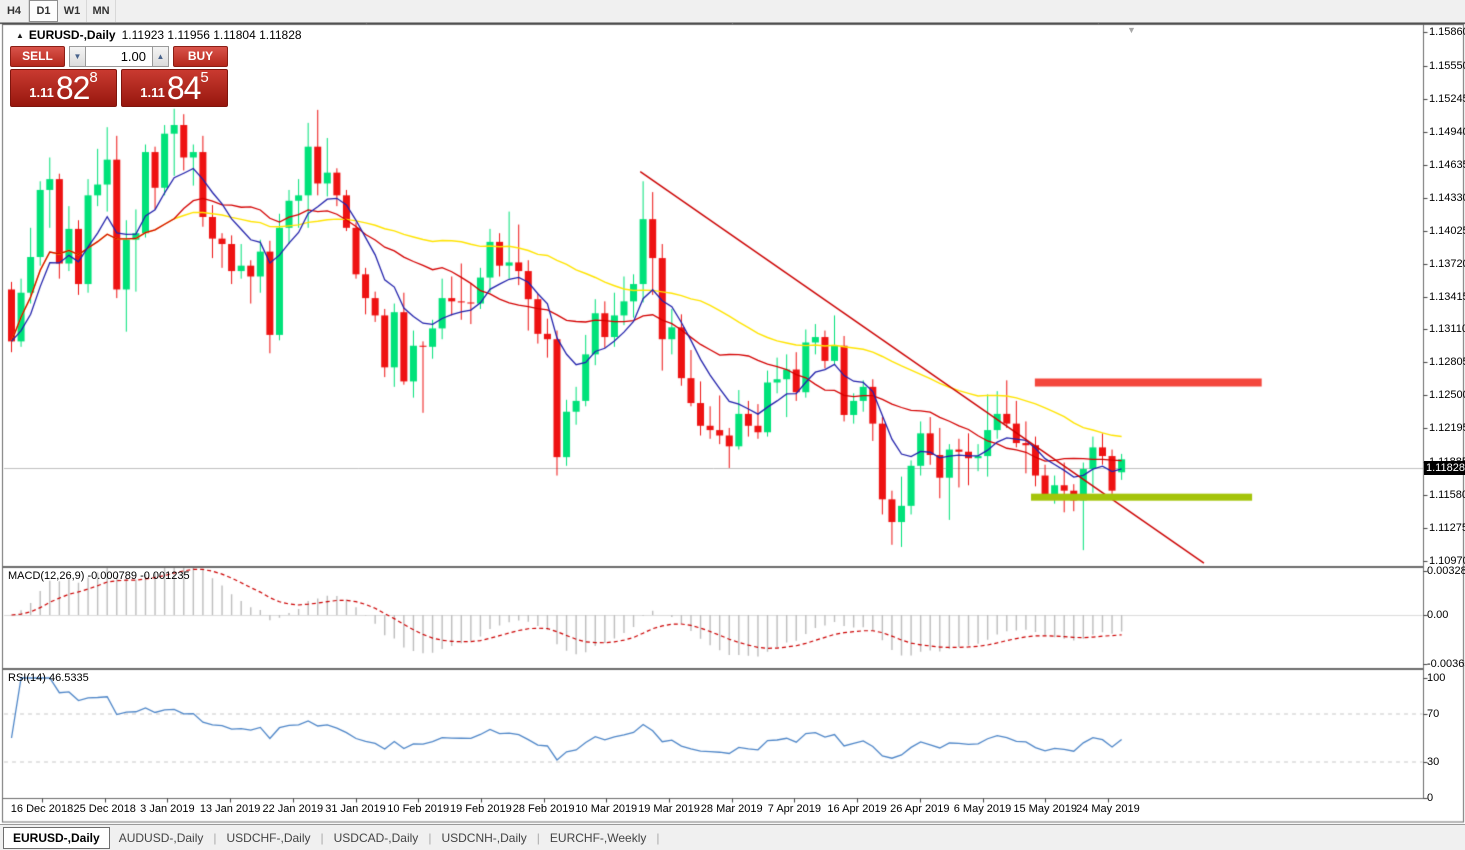  What do you see at coordinates (982, 809) in the screenshot?
I see `date-axis-label: 6 May 2019` at bounding box center [982, 809].